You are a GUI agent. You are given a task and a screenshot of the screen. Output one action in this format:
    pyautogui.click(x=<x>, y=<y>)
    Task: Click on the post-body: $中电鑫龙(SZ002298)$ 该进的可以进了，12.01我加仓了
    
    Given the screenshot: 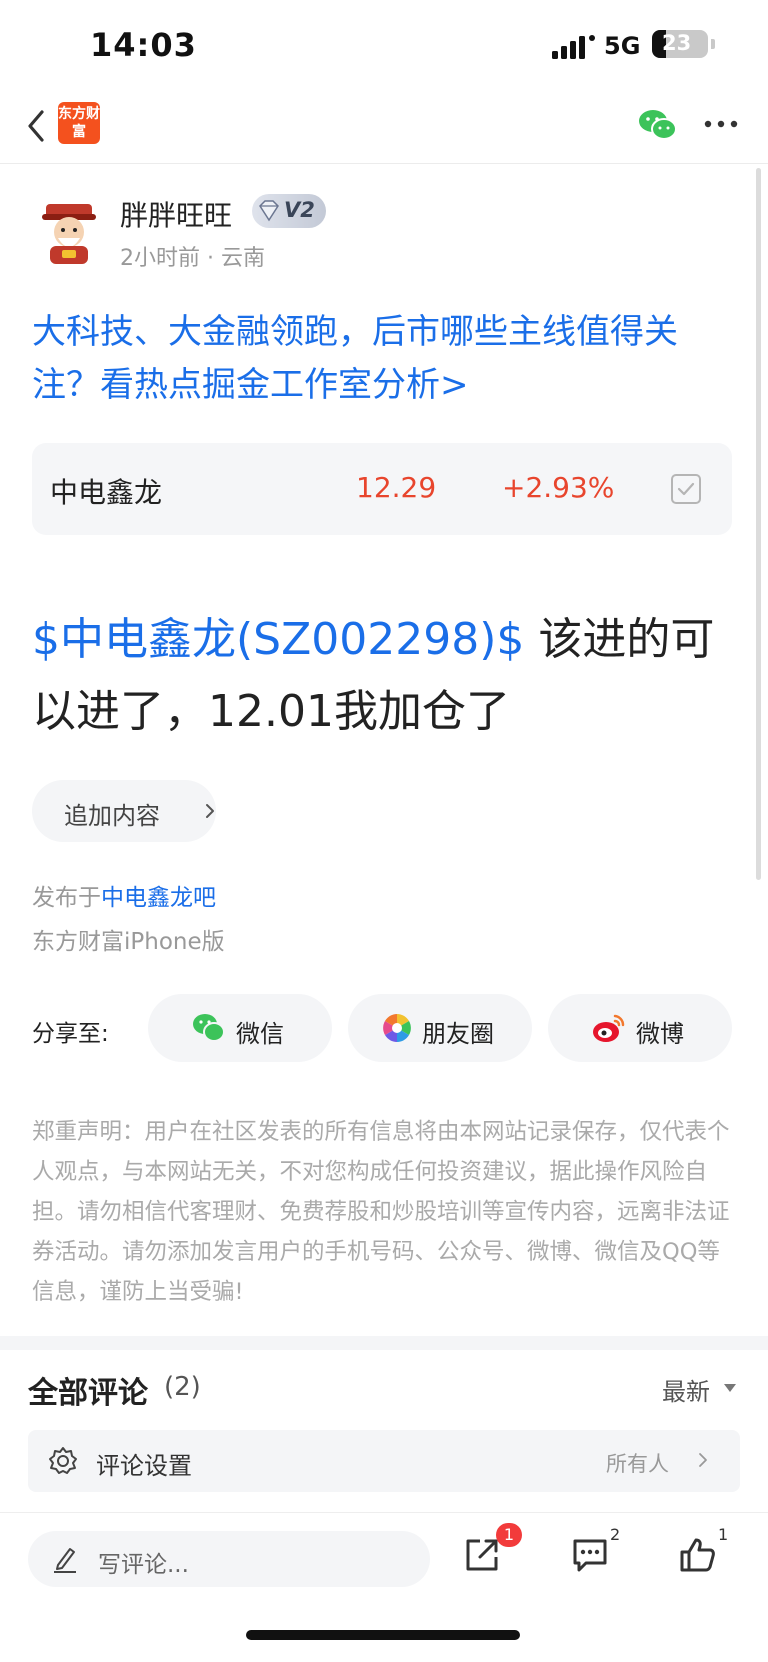 What is the action you would take?
    pyautogui.click(x=388, y=676)
    